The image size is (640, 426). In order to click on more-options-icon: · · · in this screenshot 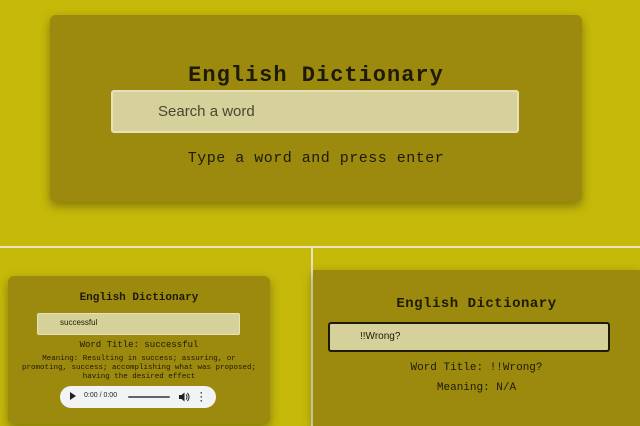, I will do `click(201, 397)`.